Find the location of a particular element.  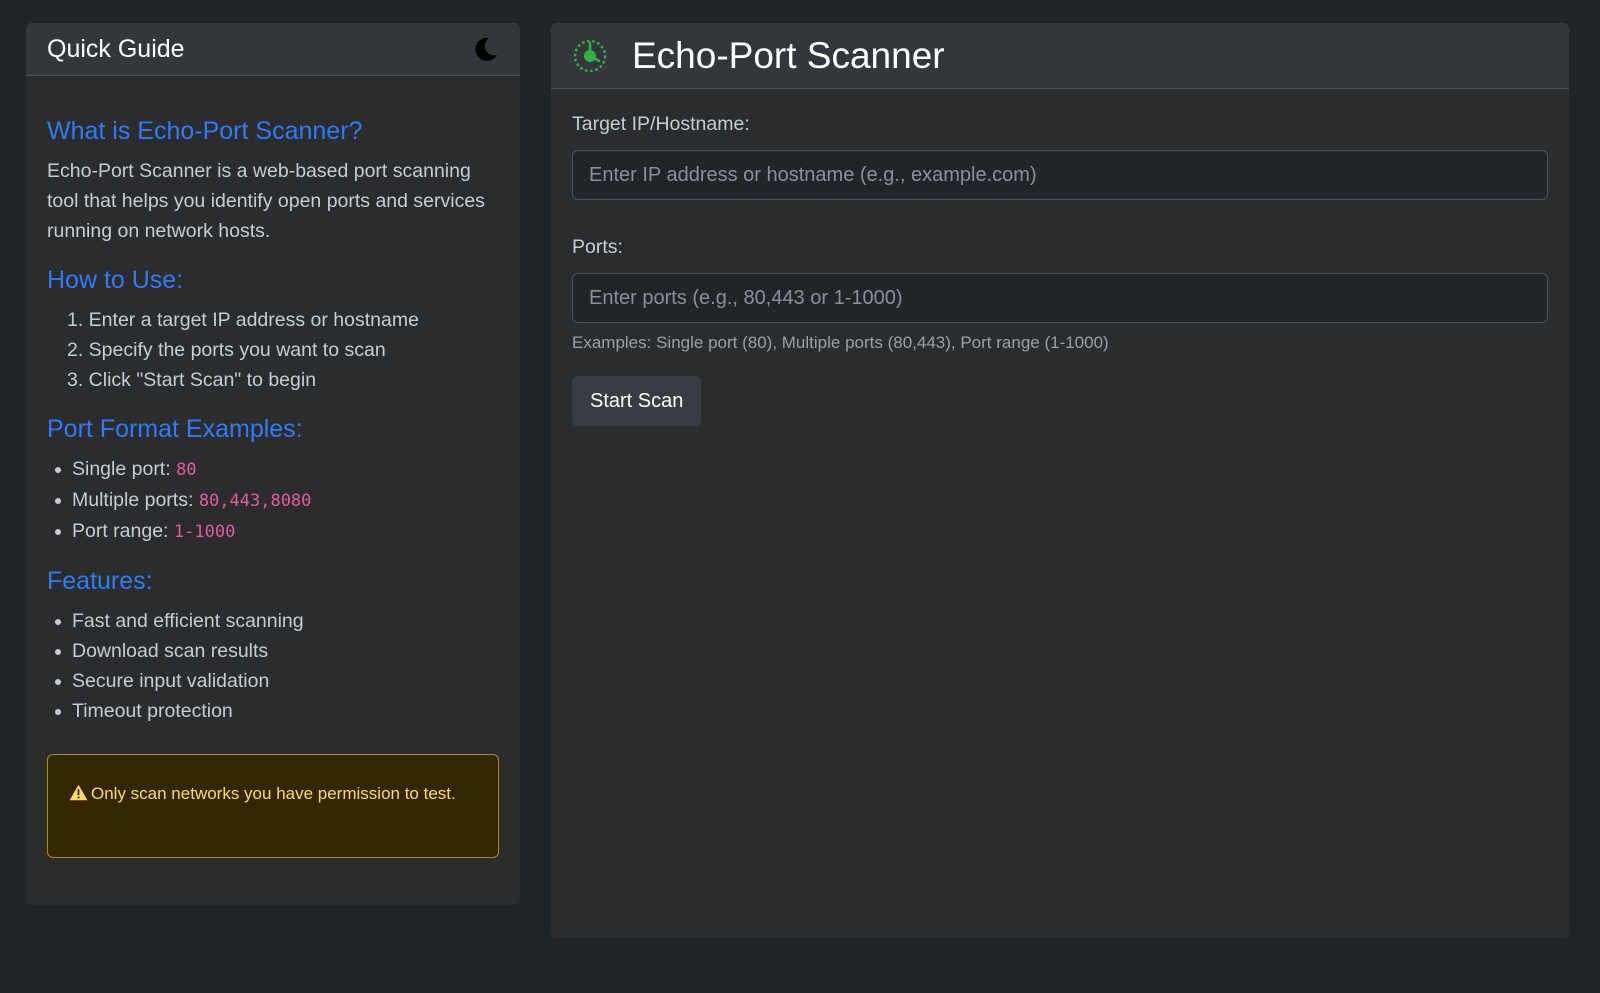

quick-guide-title: Quick Guide is located at coordinates (116, 48).